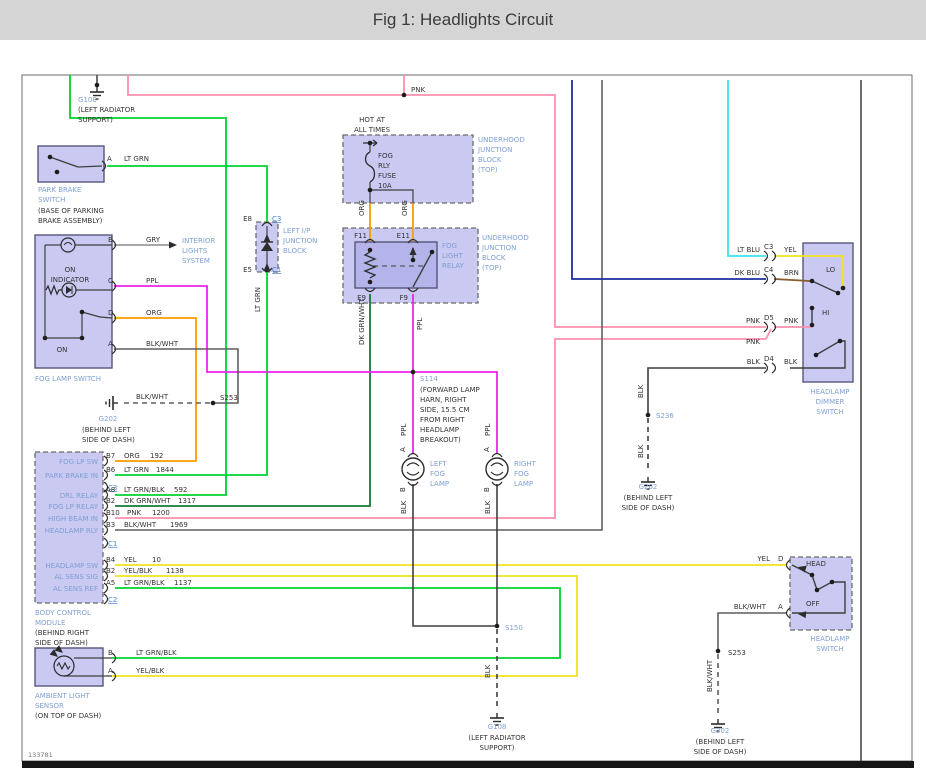 This screenshot has height=772, width=926. I want to click on label-fog-lamp-switch: FOG LAMP SWITCH, so click(68, 379).